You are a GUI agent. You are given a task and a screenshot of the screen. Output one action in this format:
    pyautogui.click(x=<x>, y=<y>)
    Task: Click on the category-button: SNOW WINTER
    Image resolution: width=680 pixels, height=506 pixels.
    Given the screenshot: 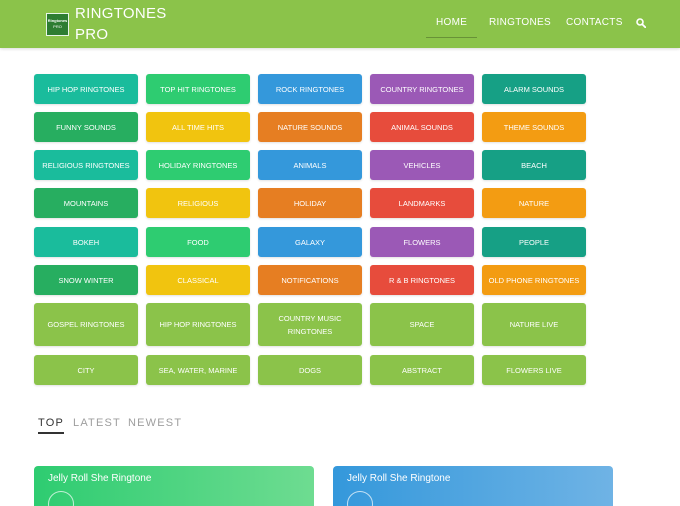 What is the action you would take?
    pyautogui.click(x=86, y=280)
    